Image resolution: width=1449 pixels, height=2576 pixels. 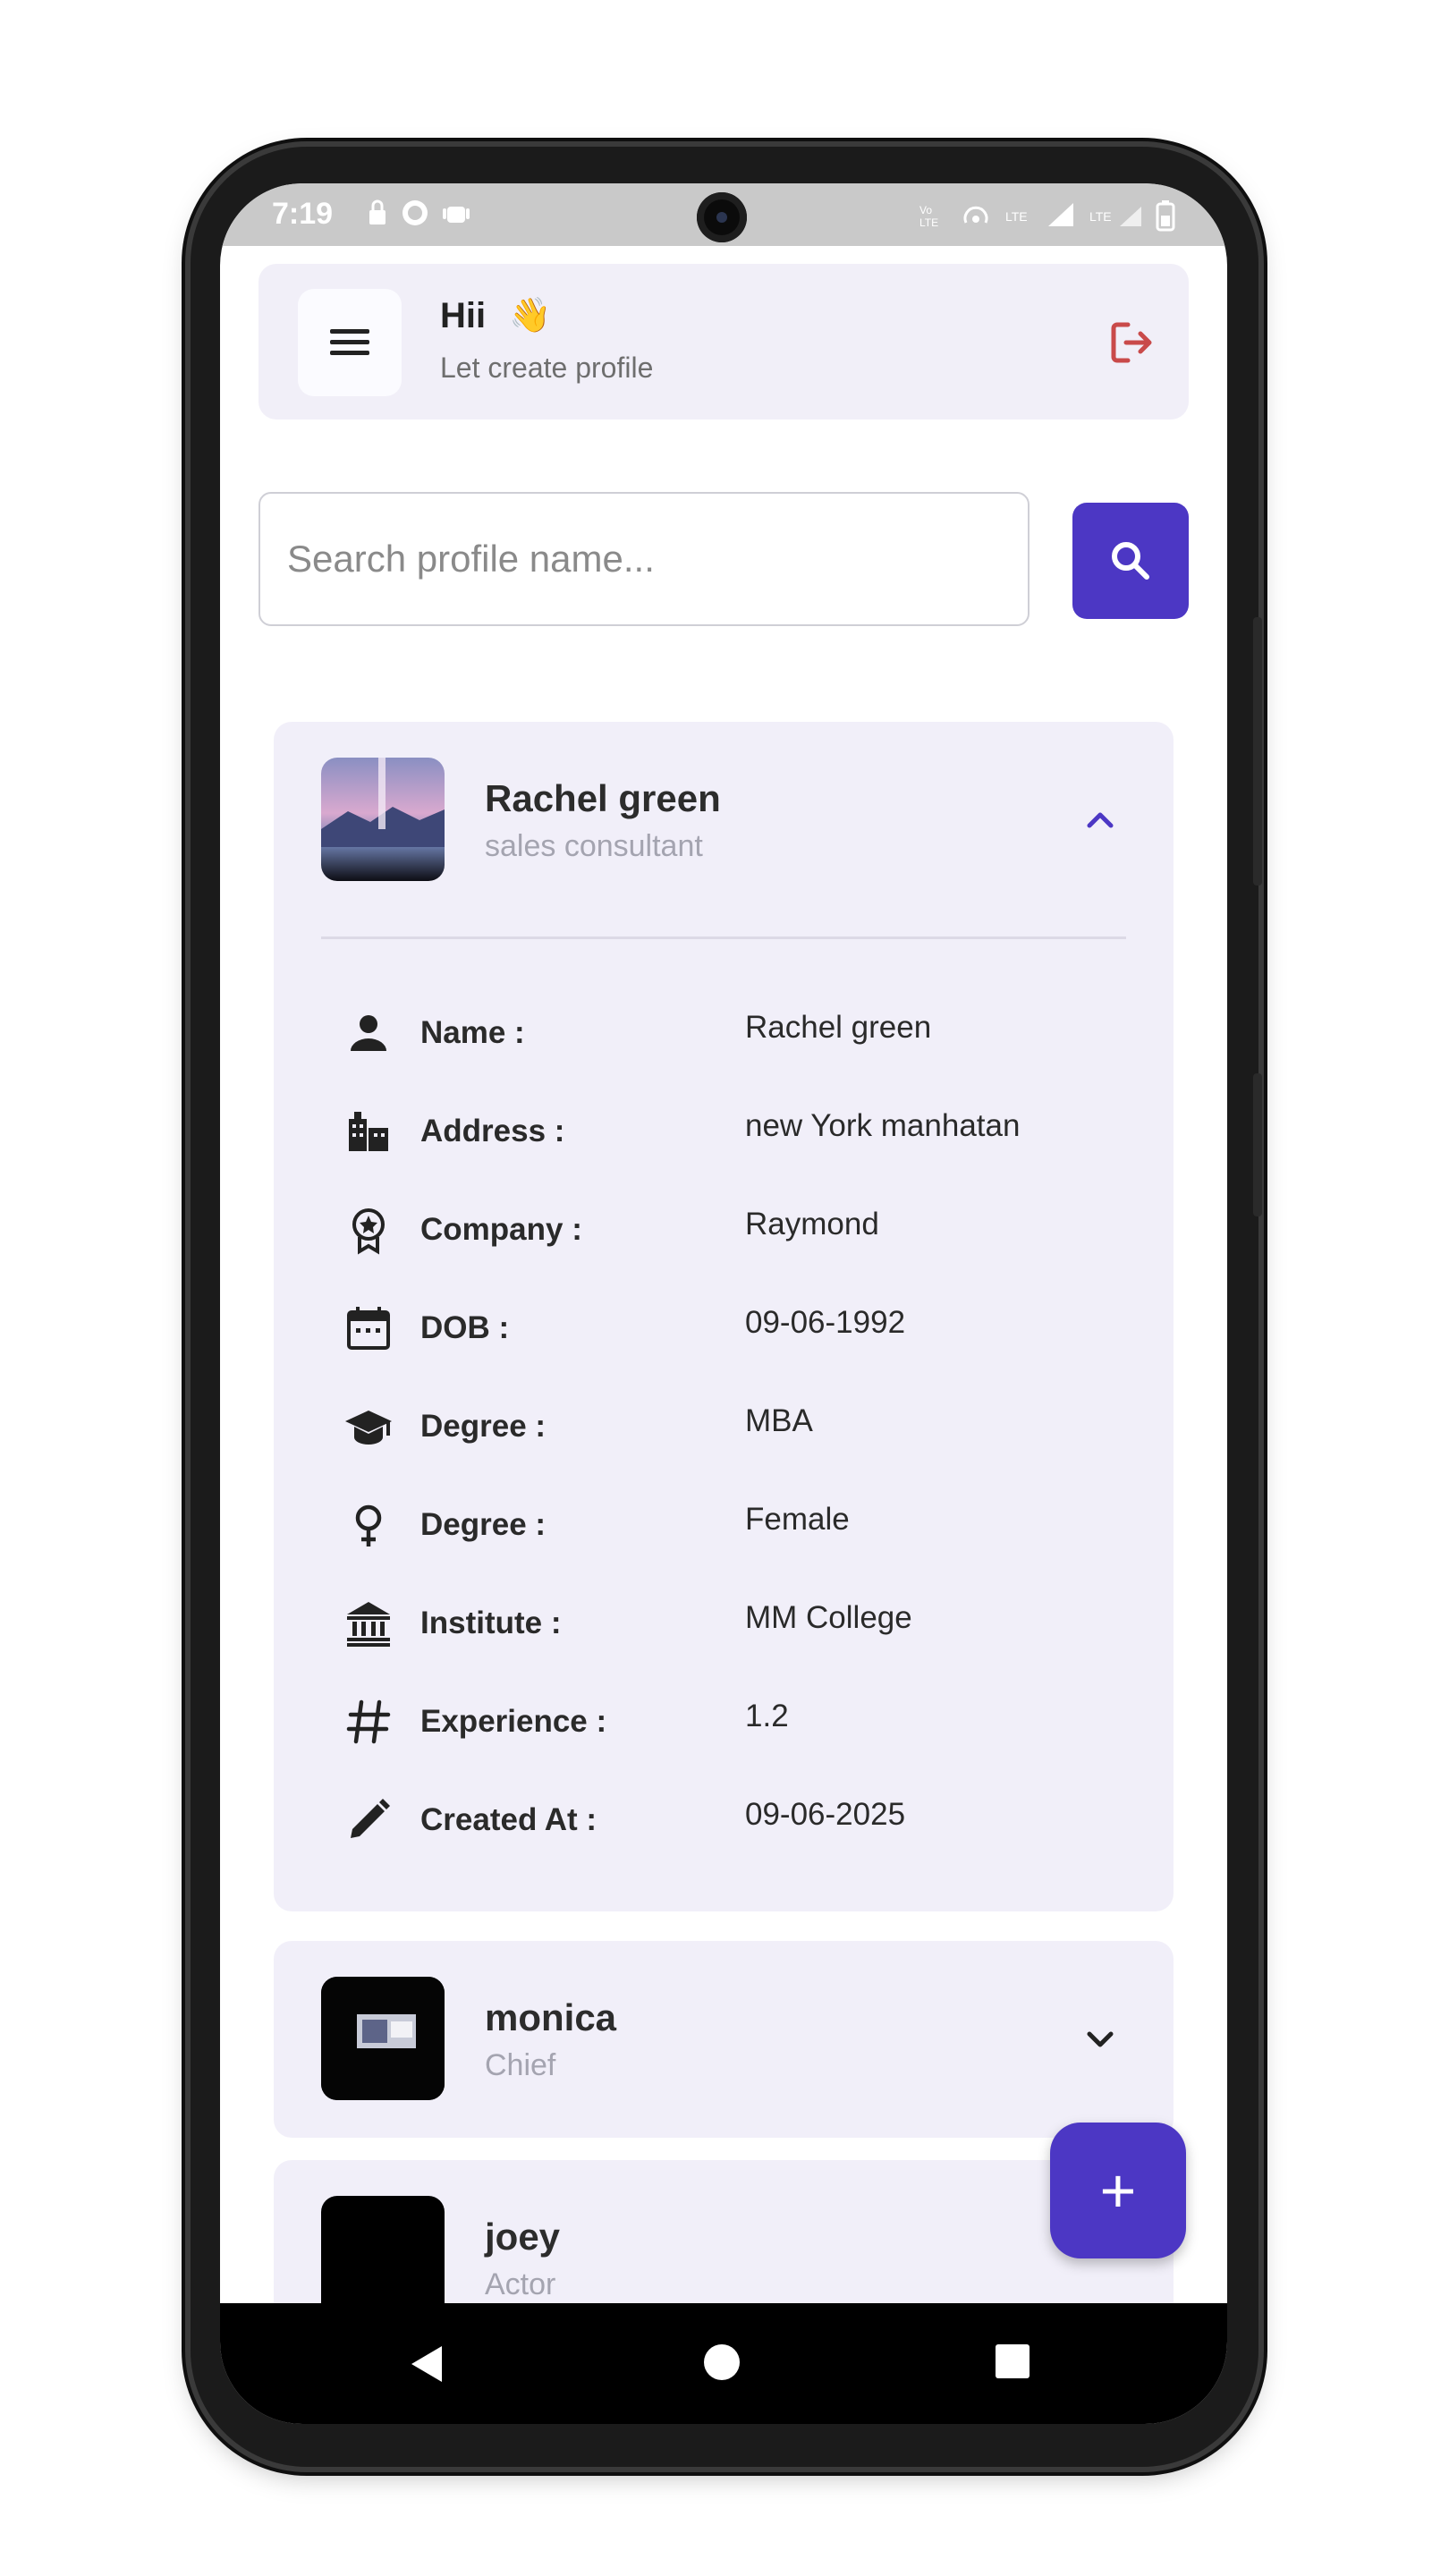 What do you see at coordinates (520, 2284) in the screenshot?
I see `profile-role: Actor` at bounding box center [520, 2284].